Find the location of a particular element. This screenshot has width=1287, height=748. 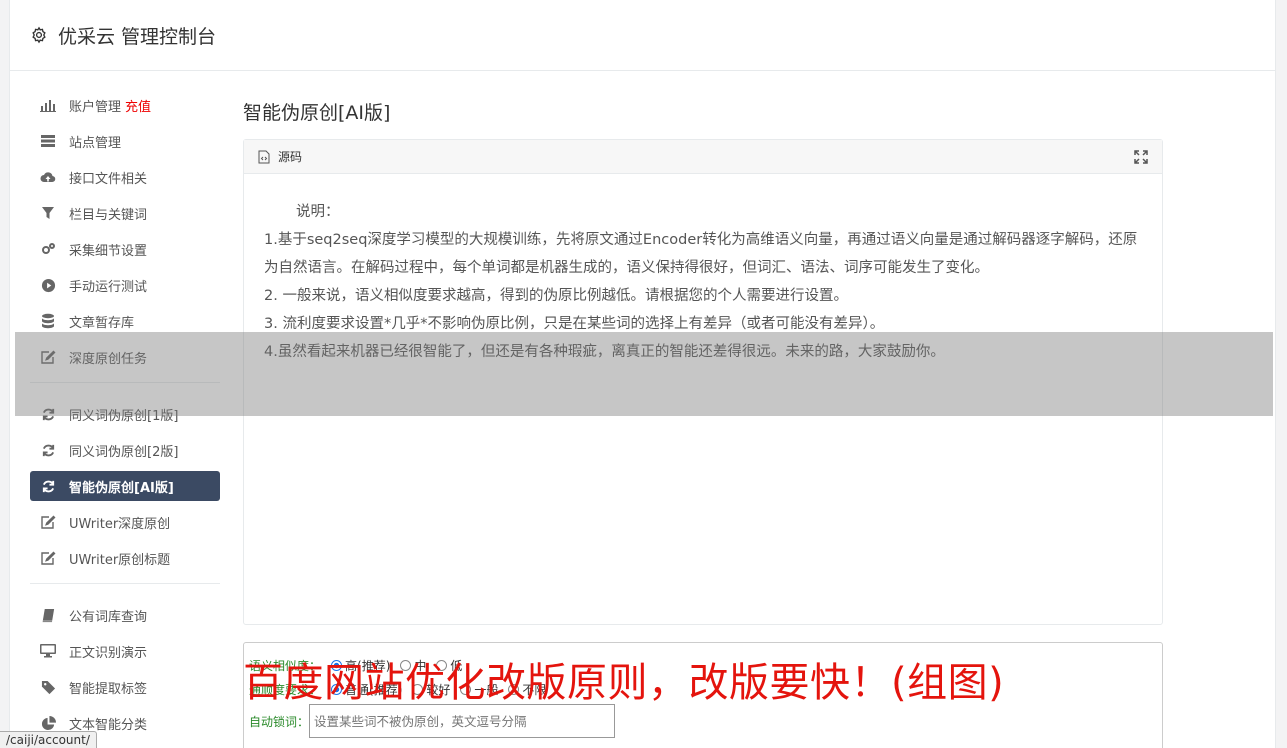

tag-icon is located at coordinates (48, 687).